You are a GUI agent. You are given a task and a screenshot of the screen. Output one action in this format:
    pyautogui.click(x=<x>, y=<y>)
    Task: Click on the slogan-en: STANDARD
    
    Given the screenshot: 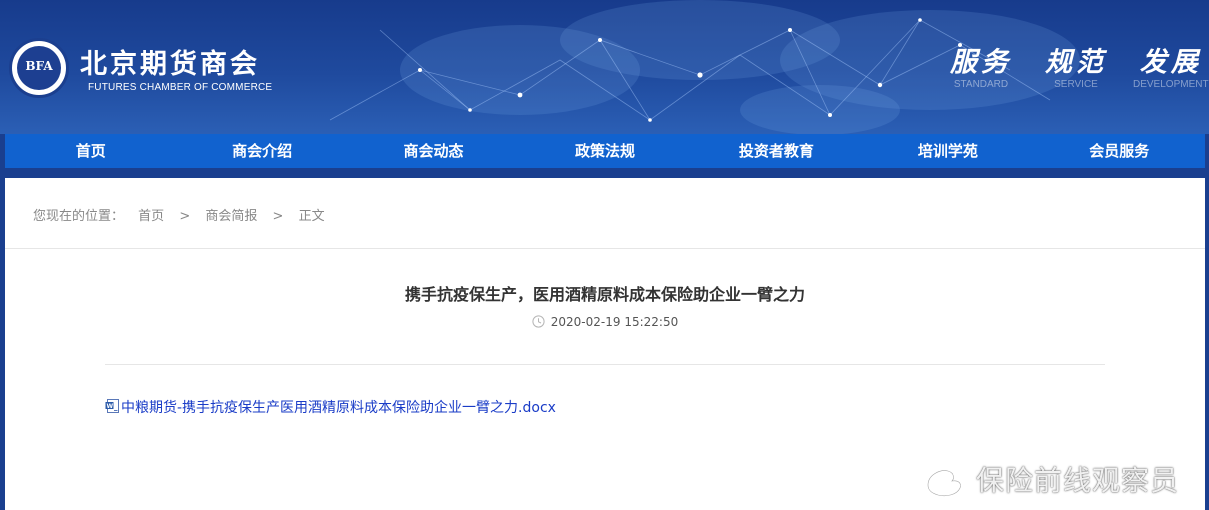 What is the action you would take?
    pyautogui.click(x=981, y=84)
    